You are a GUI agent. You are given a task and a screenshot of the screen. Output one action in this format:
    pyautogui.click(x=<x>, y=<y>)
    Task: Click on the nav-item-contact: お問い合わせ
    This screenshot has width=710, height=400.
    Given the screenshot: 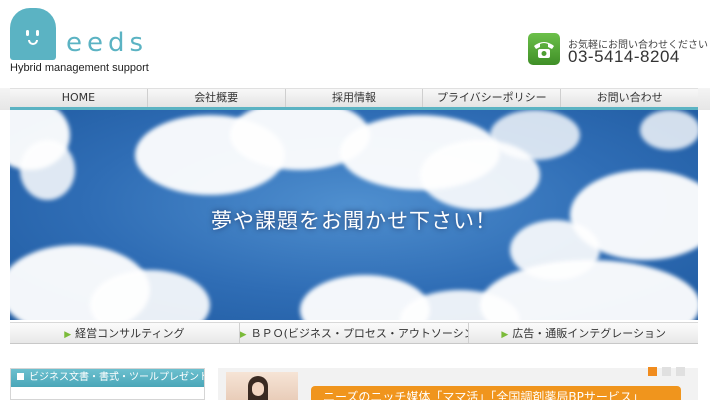 What is the action you would take?
    pyautogui.click(x=629, y=98)
    